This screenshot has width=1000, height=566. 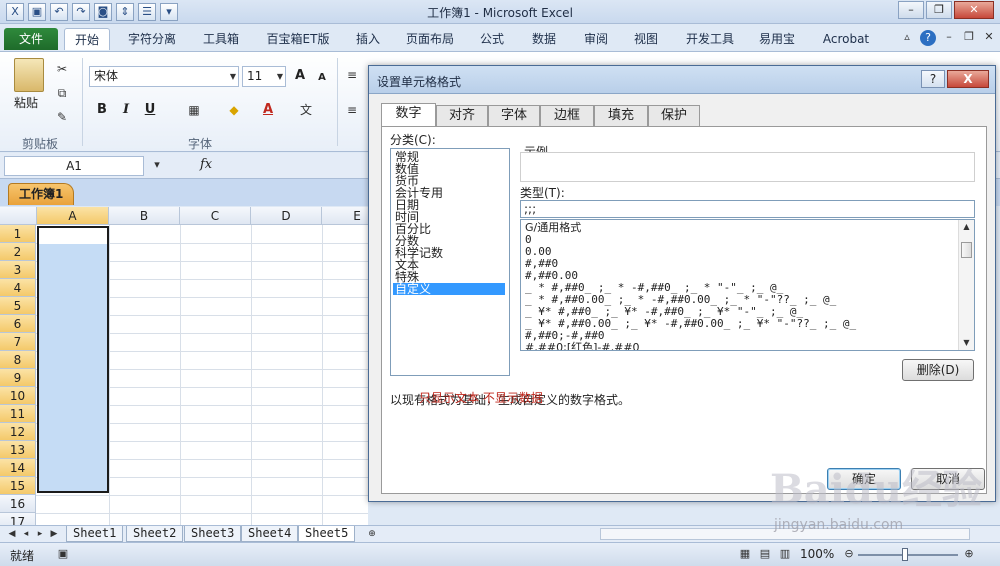 What do you see at coordinates (430, 39) in the screenshot?
I see `tab-page-layout: 页面布局` at bounding box center [430, 39].